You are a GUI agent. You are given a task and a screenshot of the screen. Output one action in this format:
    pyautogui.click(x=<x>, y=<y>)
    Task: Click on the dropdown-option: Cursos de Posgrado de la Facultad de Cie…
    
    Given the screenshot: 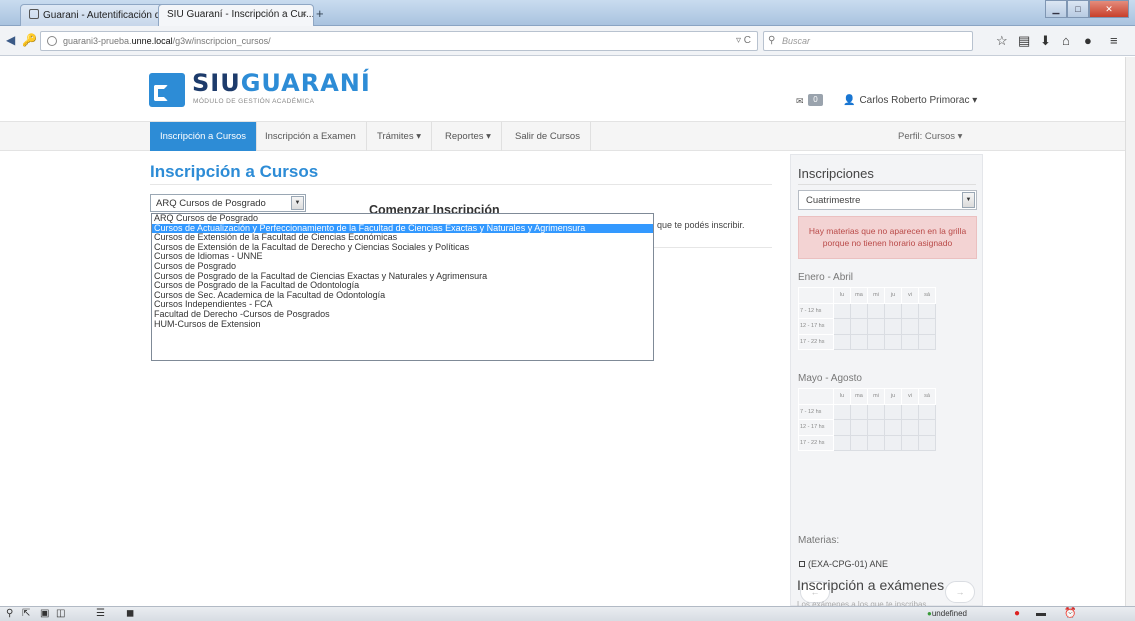 What is the action you would take?
    pyautogui.click(x=402, y=277)
    